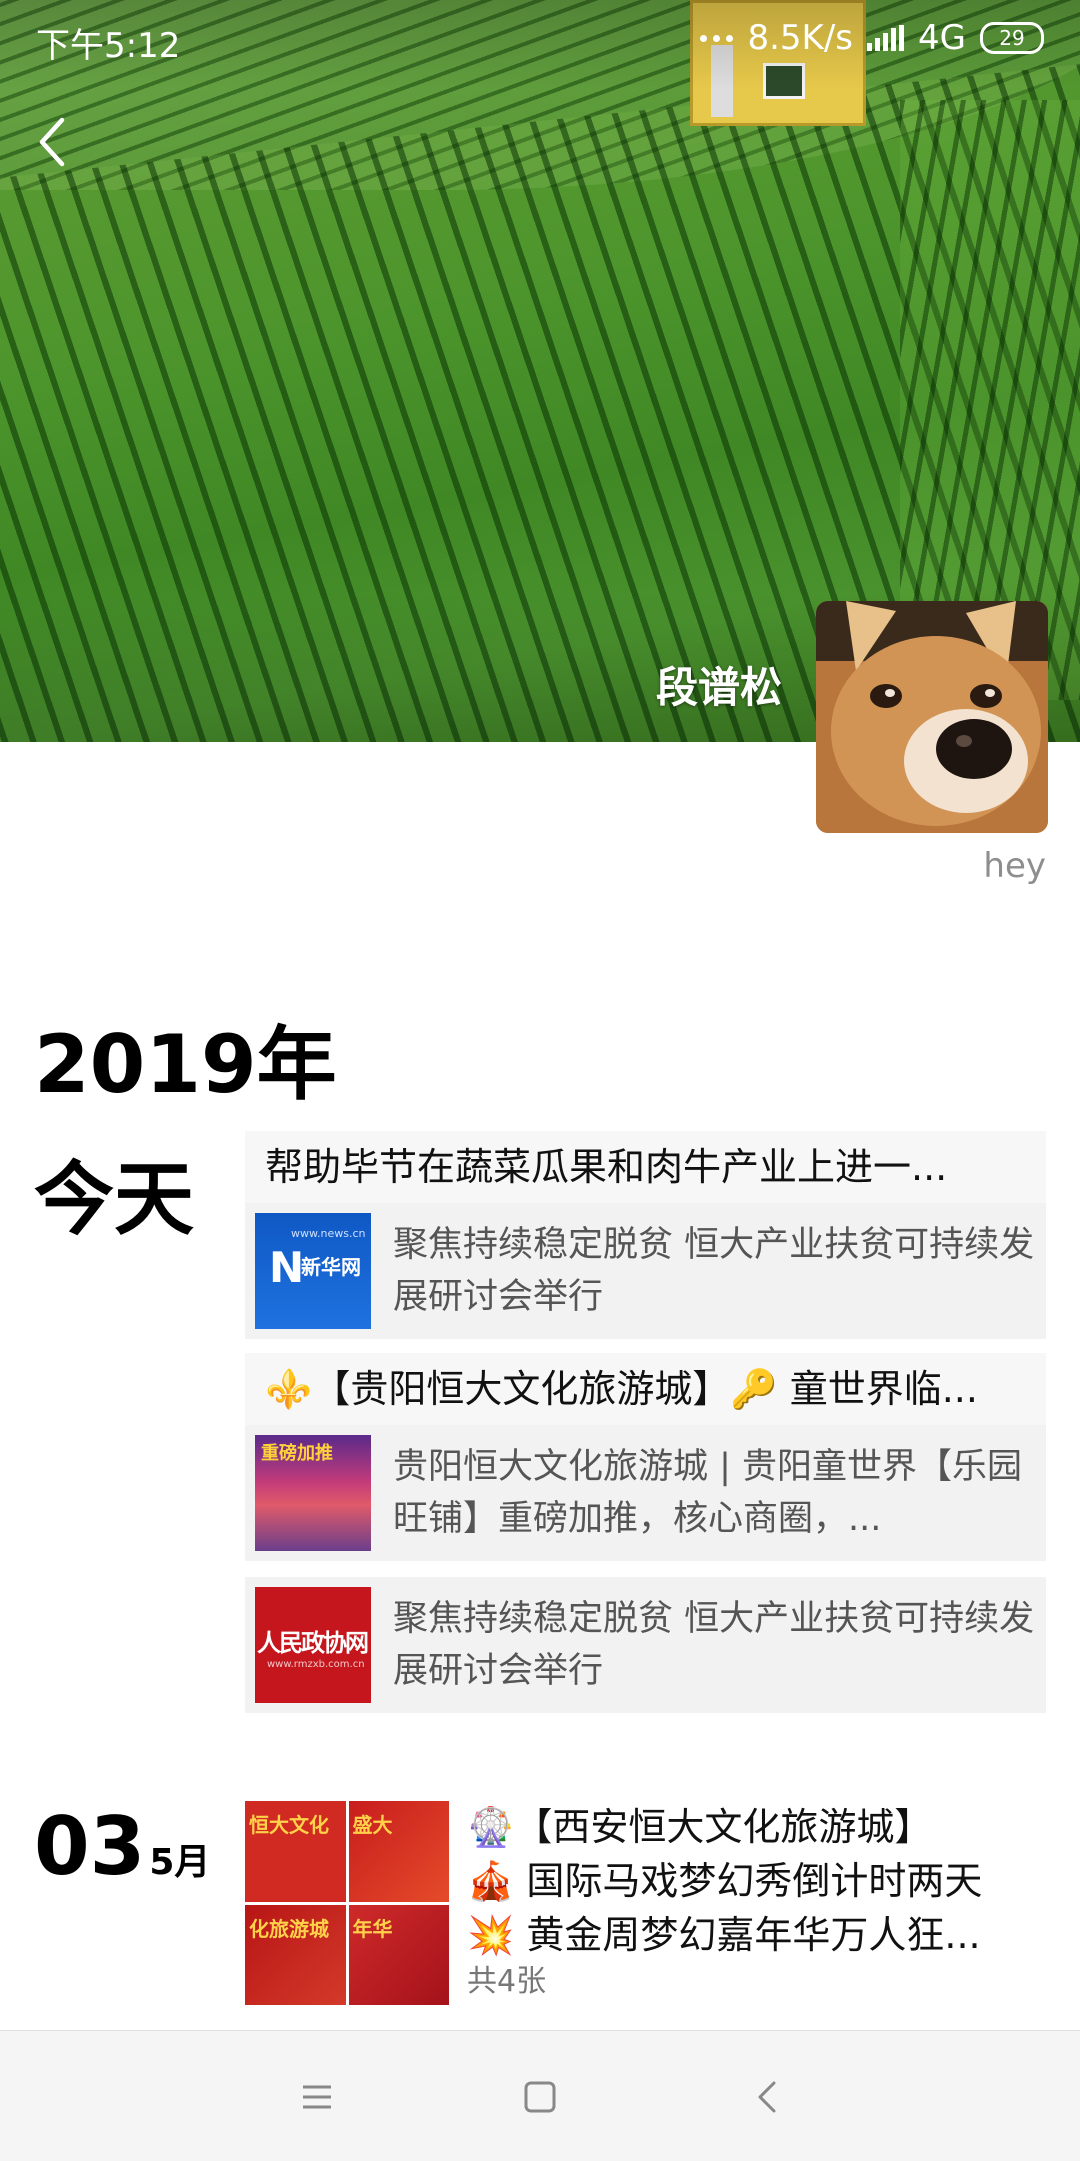  I want to click on logo-url: www.news.cn, so click(328, 1233).